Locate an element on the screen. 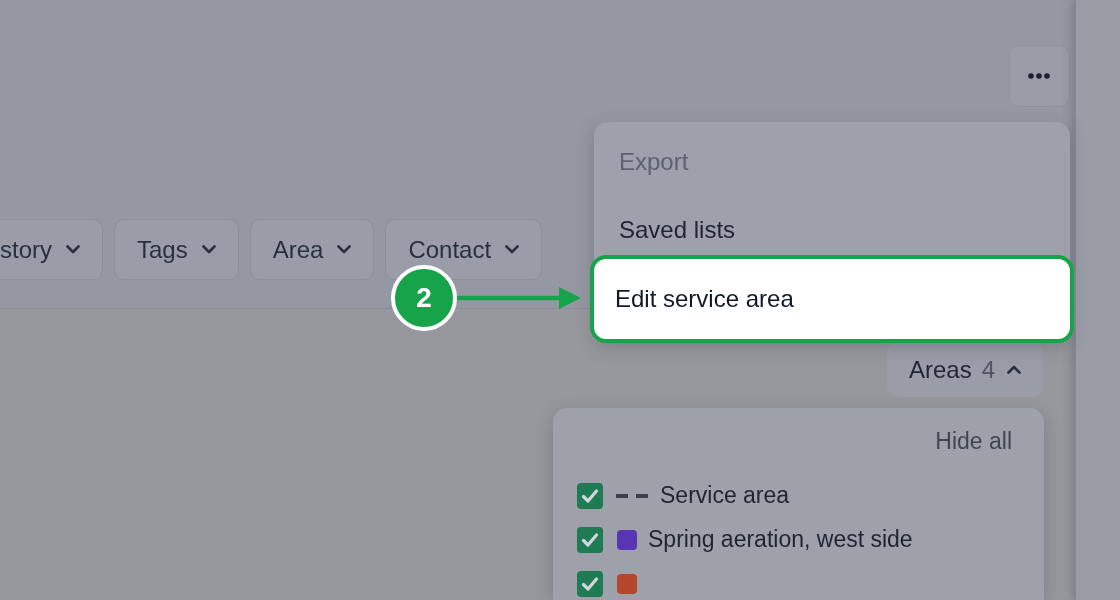 The height and width of the screenshot is (600, 1120). filter-chip: Tags is located at coordinates (176, 249).